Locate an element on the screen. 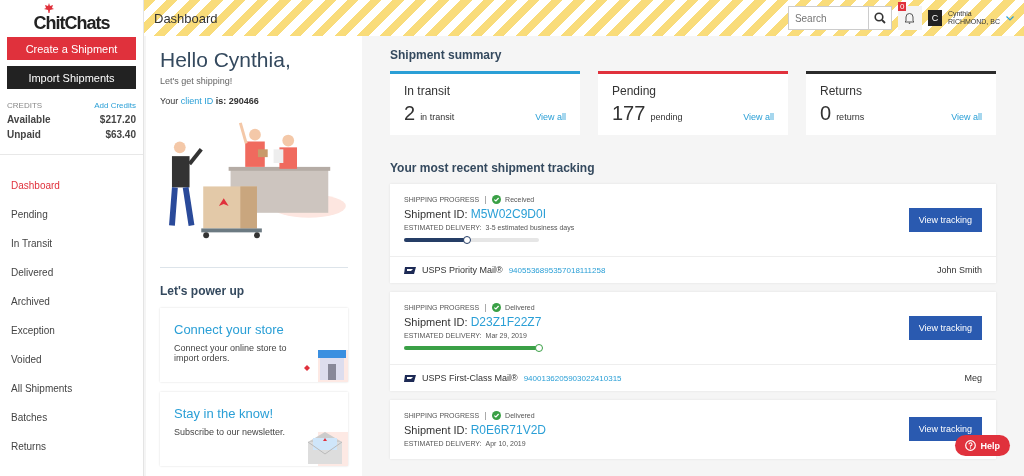 The height and width of the screenshot is (476, 1024). credits-heading: CREDITS is located at coordinates (25, 105).